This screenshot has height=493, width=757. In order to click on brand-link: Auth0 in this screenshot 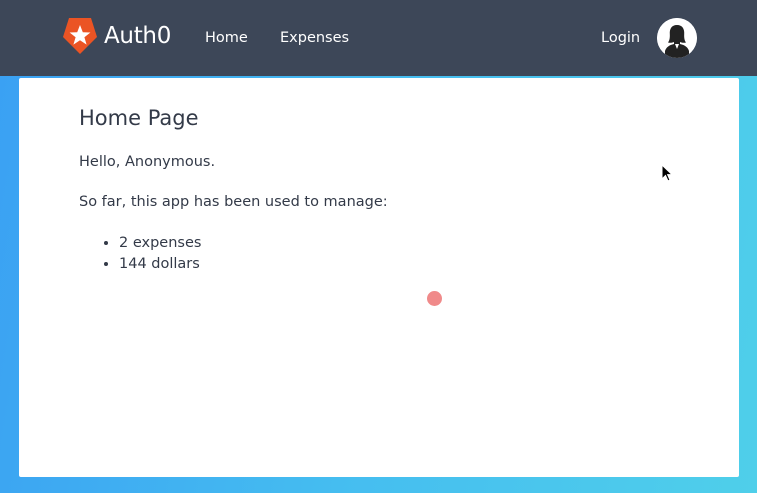, I will do `click(116, 36)`.